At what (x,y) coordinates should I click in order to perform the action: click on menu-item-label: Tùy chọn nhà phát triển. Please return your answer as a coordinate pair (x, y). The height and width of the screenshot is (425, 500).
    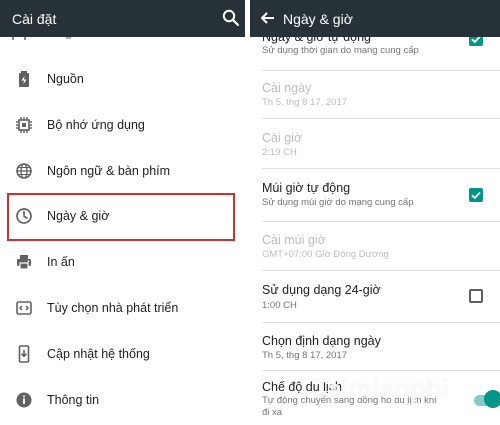
    Looking at the image, I should click on (113, 308).